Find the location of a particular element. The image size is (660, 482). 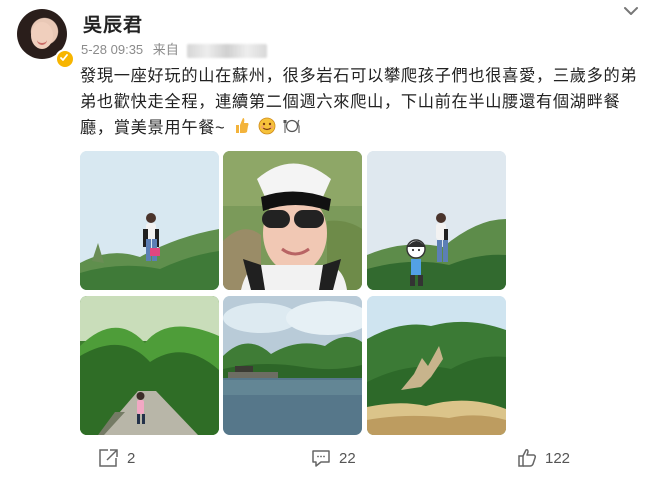

photo-mountain is located at coordinates (436, 365).